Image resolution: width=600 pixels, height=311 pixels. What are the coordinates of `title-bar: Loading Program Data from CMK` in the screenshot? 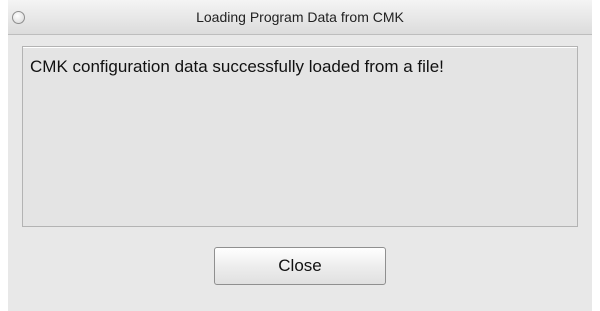 It's located at (300, 17).